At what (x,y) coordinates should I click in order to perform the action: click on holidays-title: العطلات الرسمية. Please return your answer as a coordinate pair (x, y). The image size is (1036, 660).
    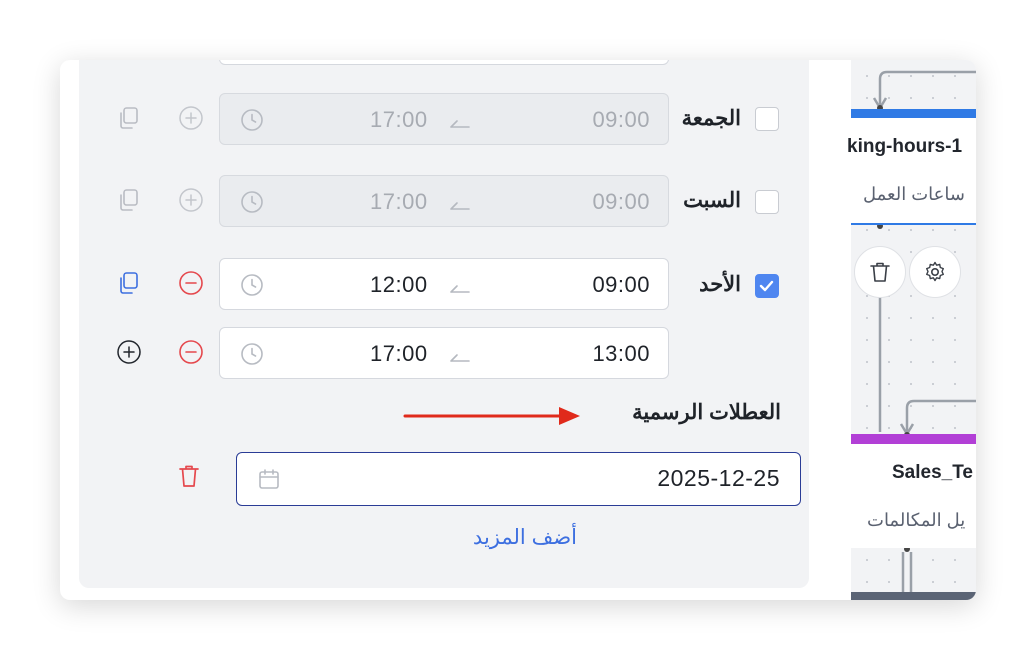
    Looking at the image, I should click on (706, 412).